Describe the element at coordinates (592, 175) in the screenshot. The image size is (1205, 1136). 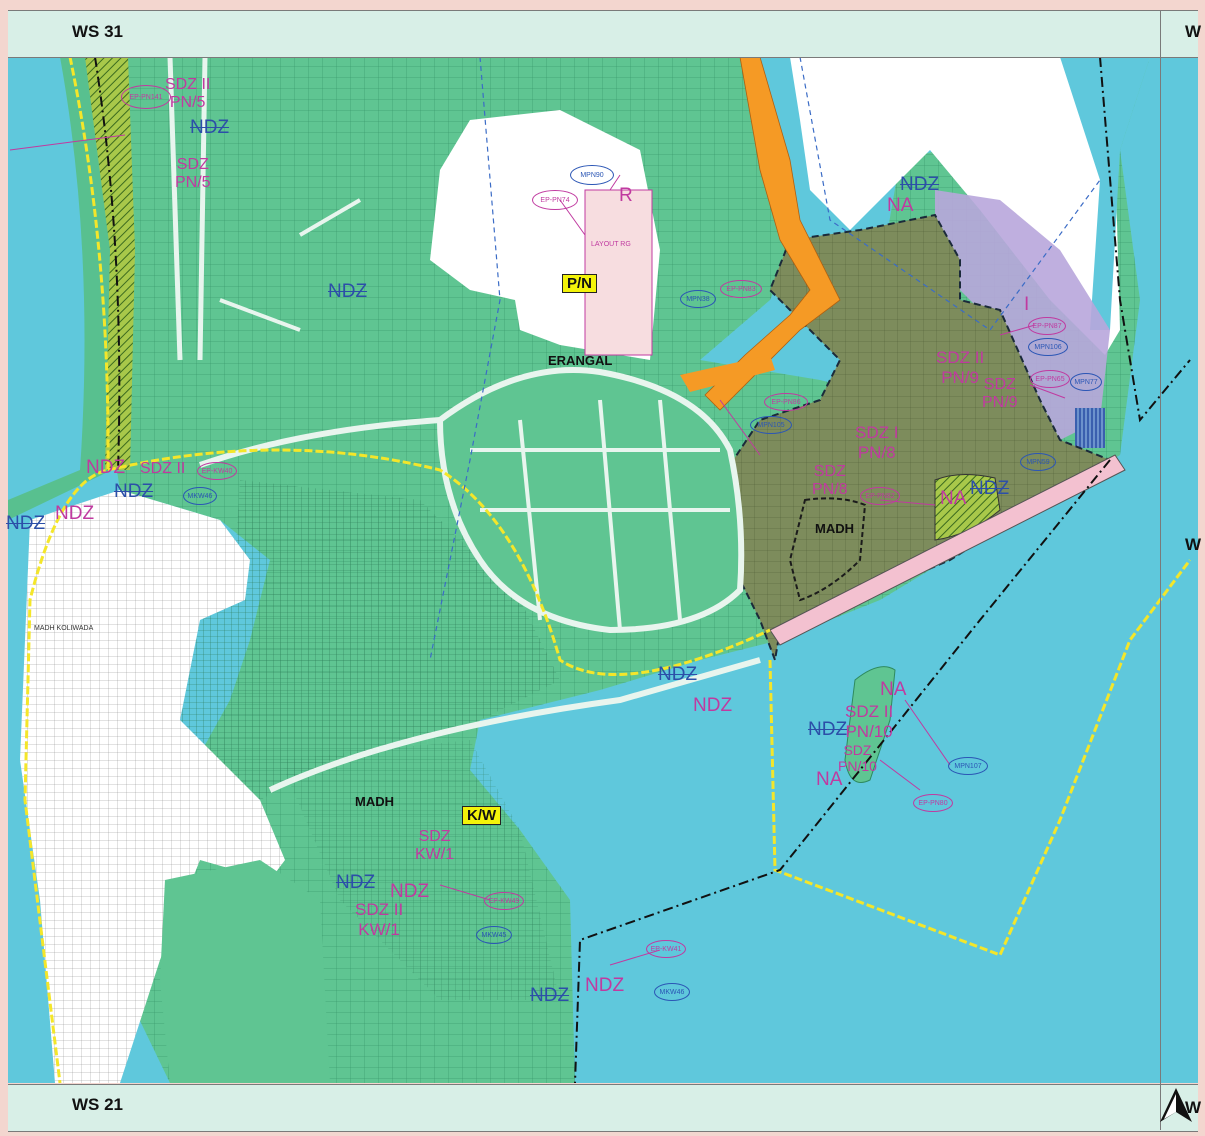
I see `ref-ellipse: MPN90` at that location.